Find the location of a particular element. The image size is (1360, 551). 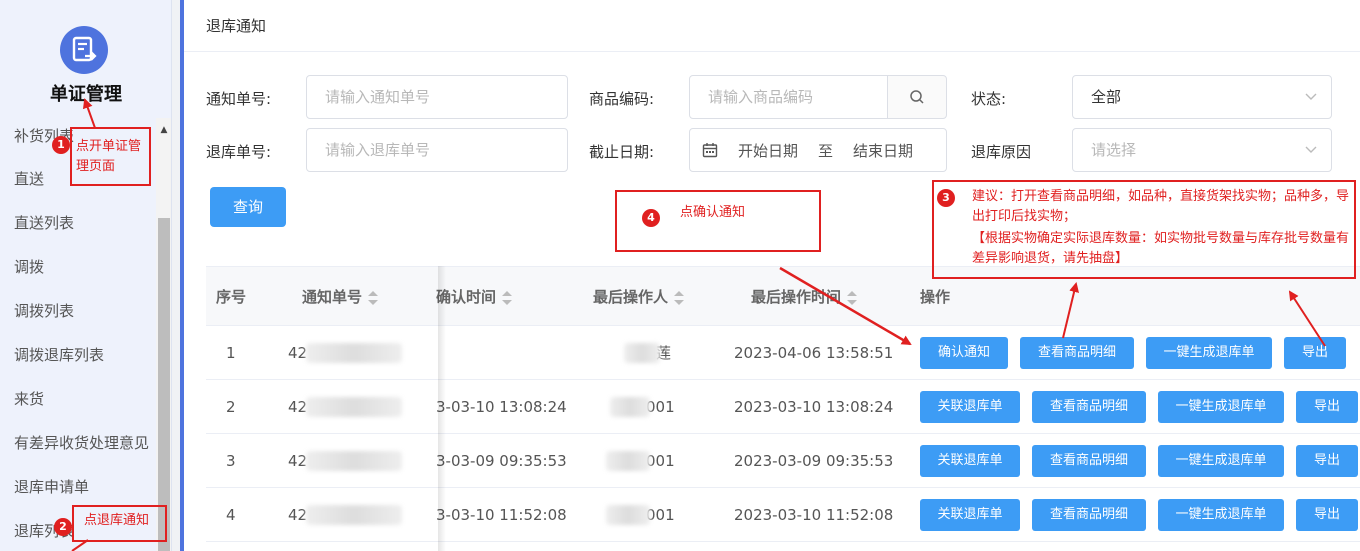

sidebar-scrollbar: ▲ is located at coordinates (163, 334).